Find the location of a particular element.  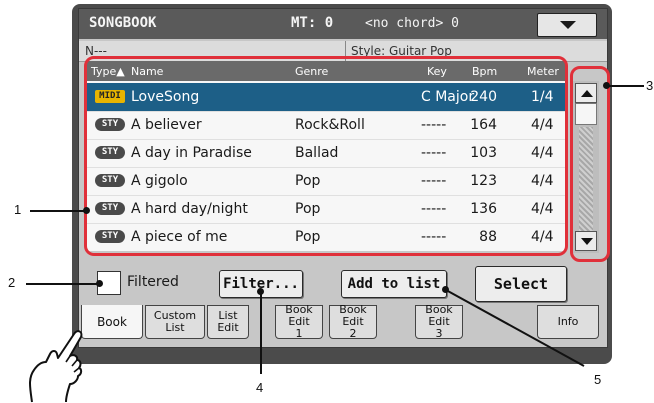

callout-5-line is located at coordinates (515, 328).